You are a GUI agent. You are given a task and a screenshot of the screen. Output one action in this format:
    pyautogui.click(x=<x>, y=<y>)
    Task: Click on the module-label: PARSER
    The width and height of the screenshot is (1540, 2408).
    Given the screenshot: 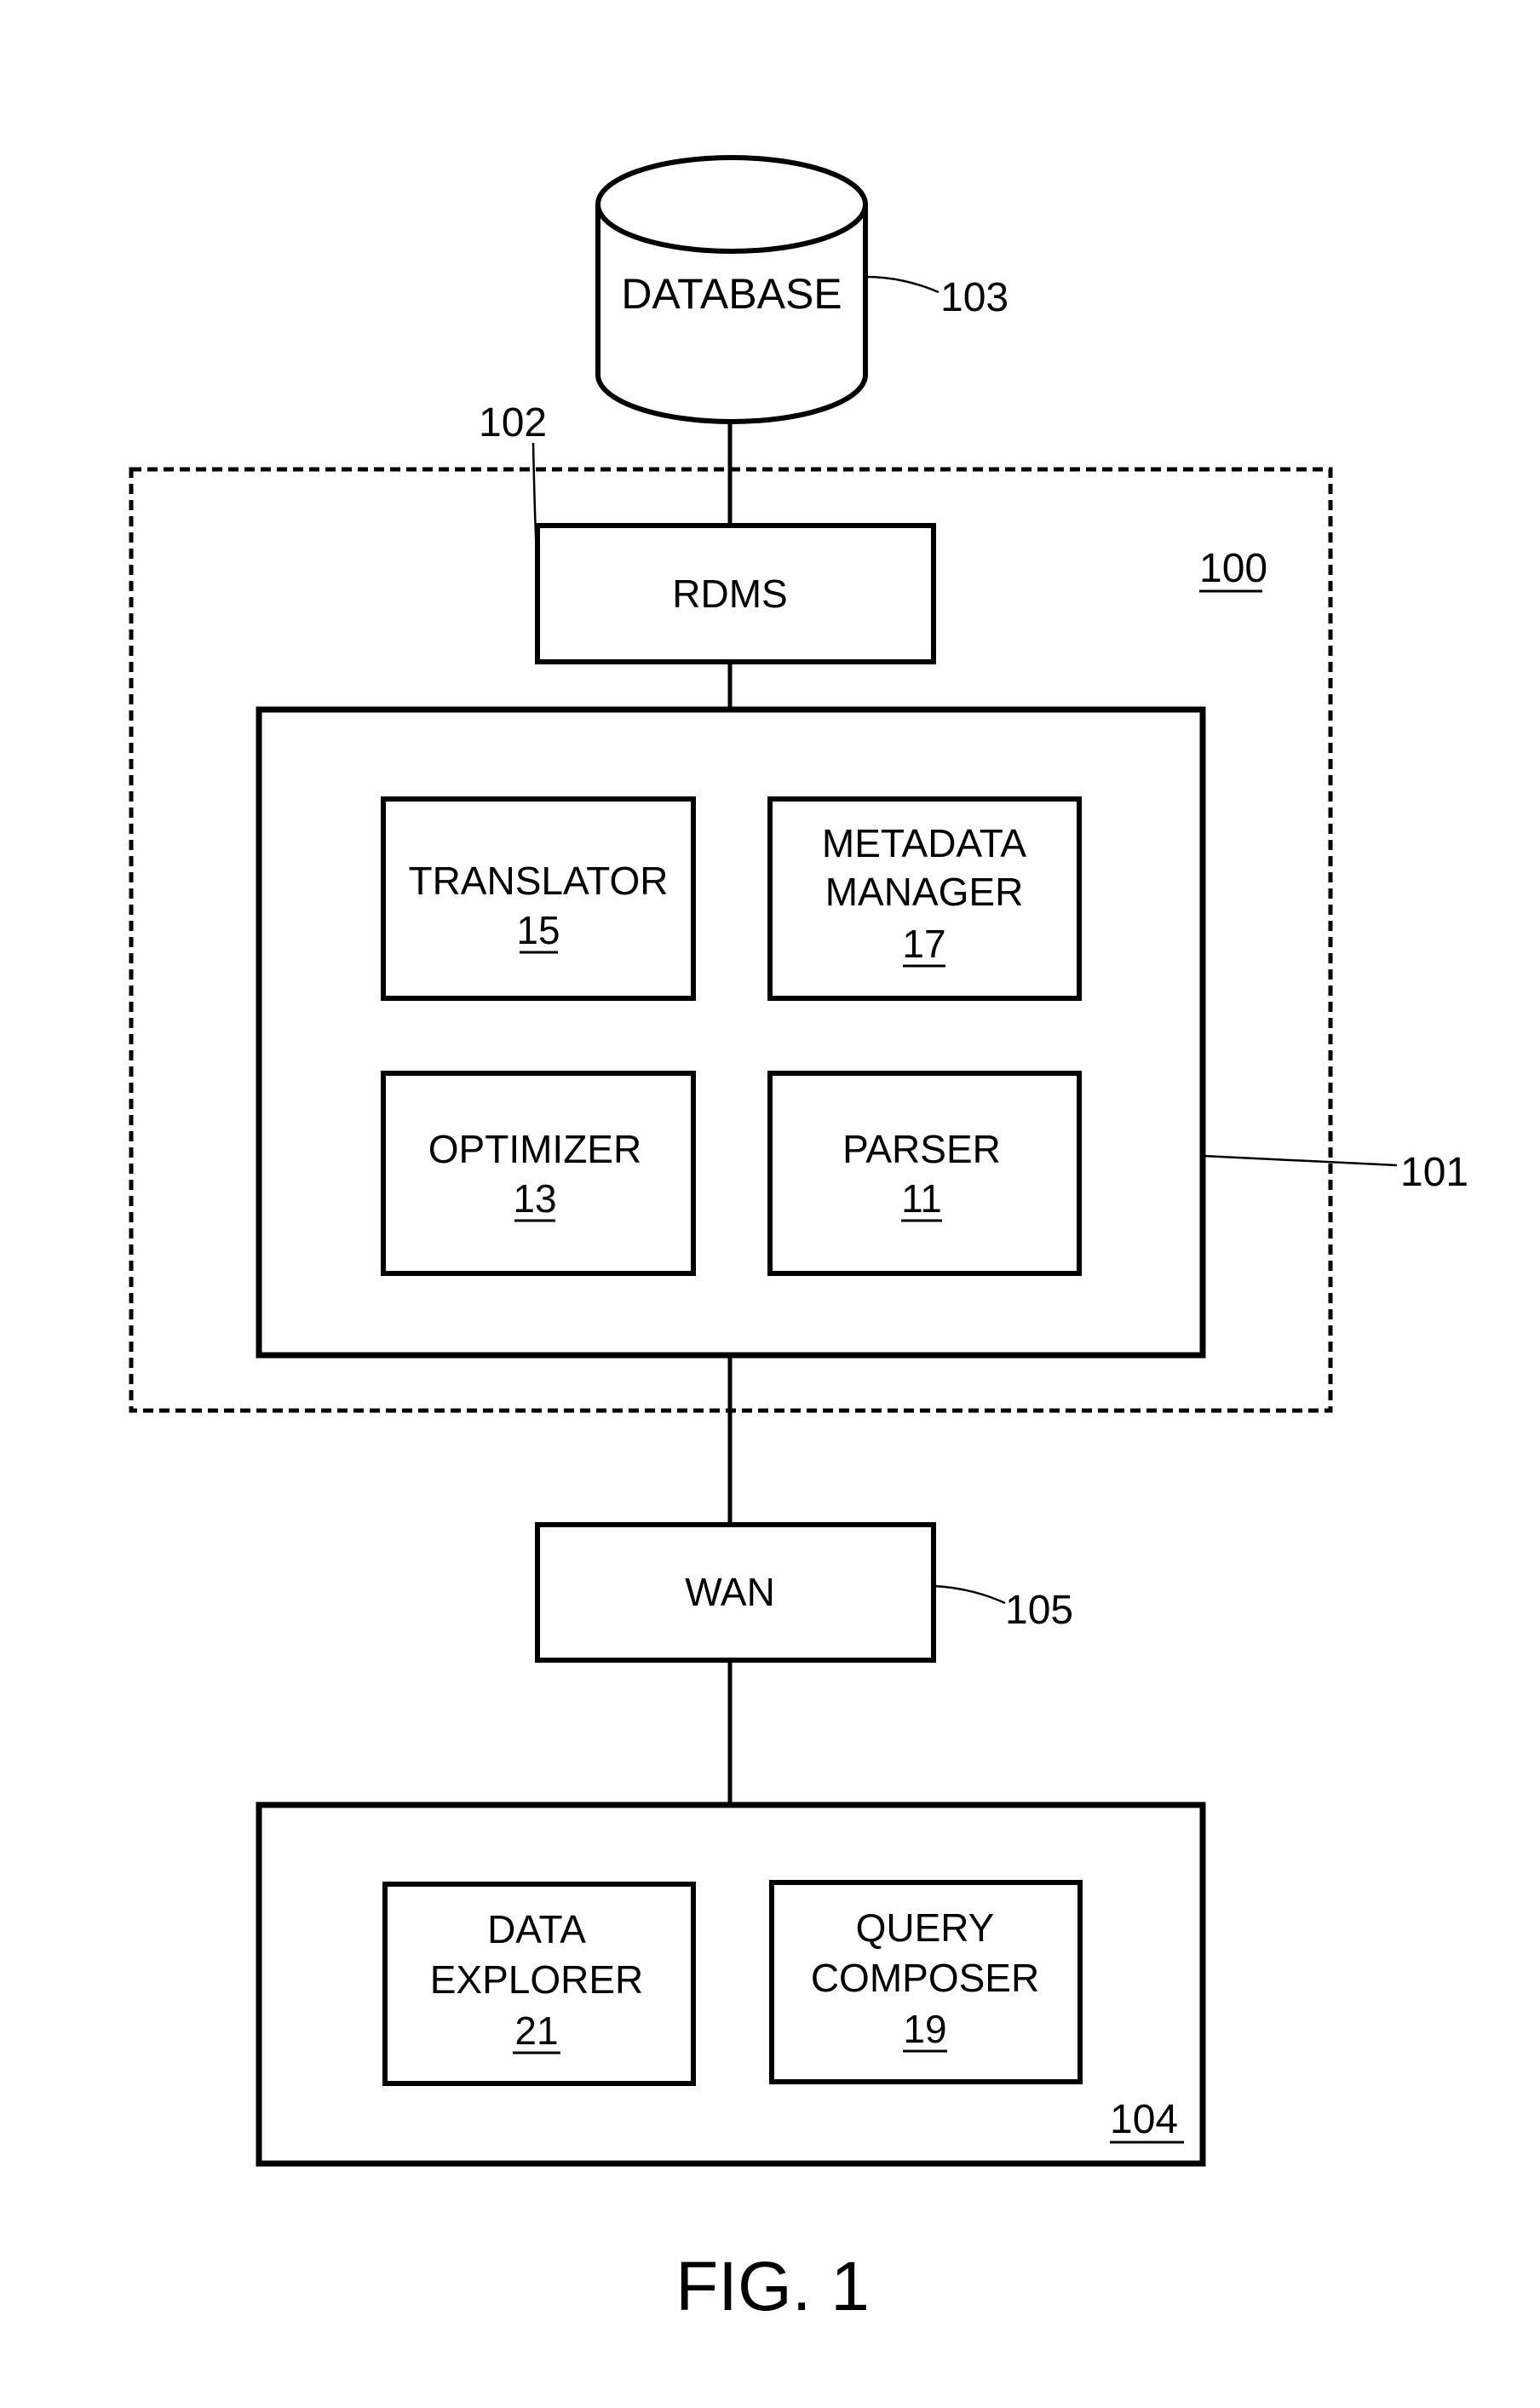 What is the action you would take?
    pyautogui.click(x=921, y=1149)
    